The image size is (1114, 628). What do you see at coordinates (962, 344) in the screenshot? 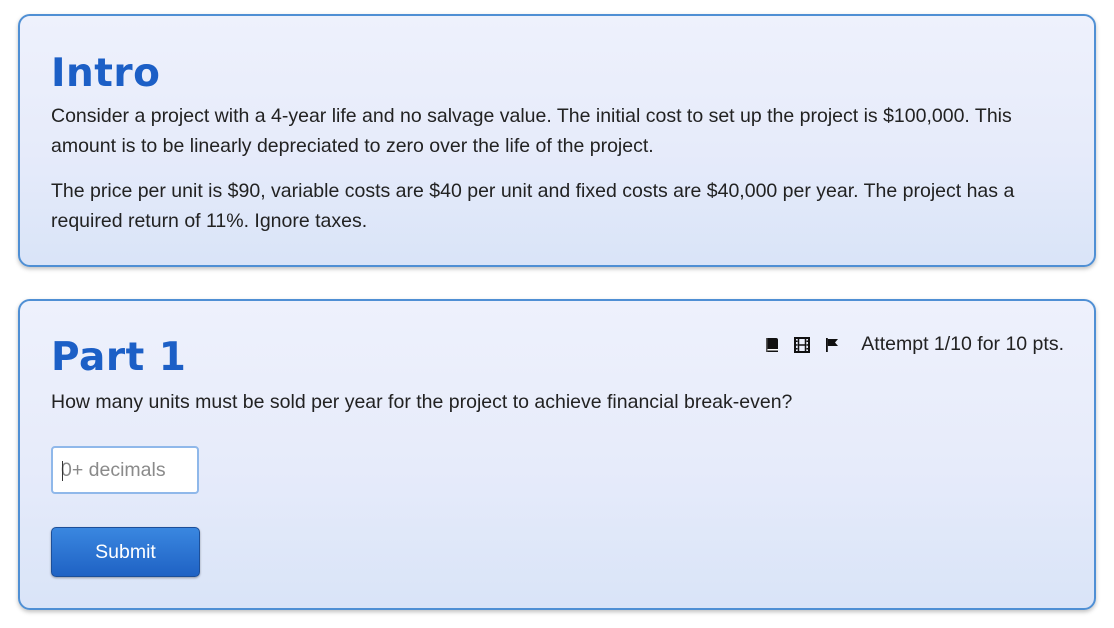
I see `attempt-counter: Attempt 1/10 for 10 pts.` at bounding box center [962, 344].